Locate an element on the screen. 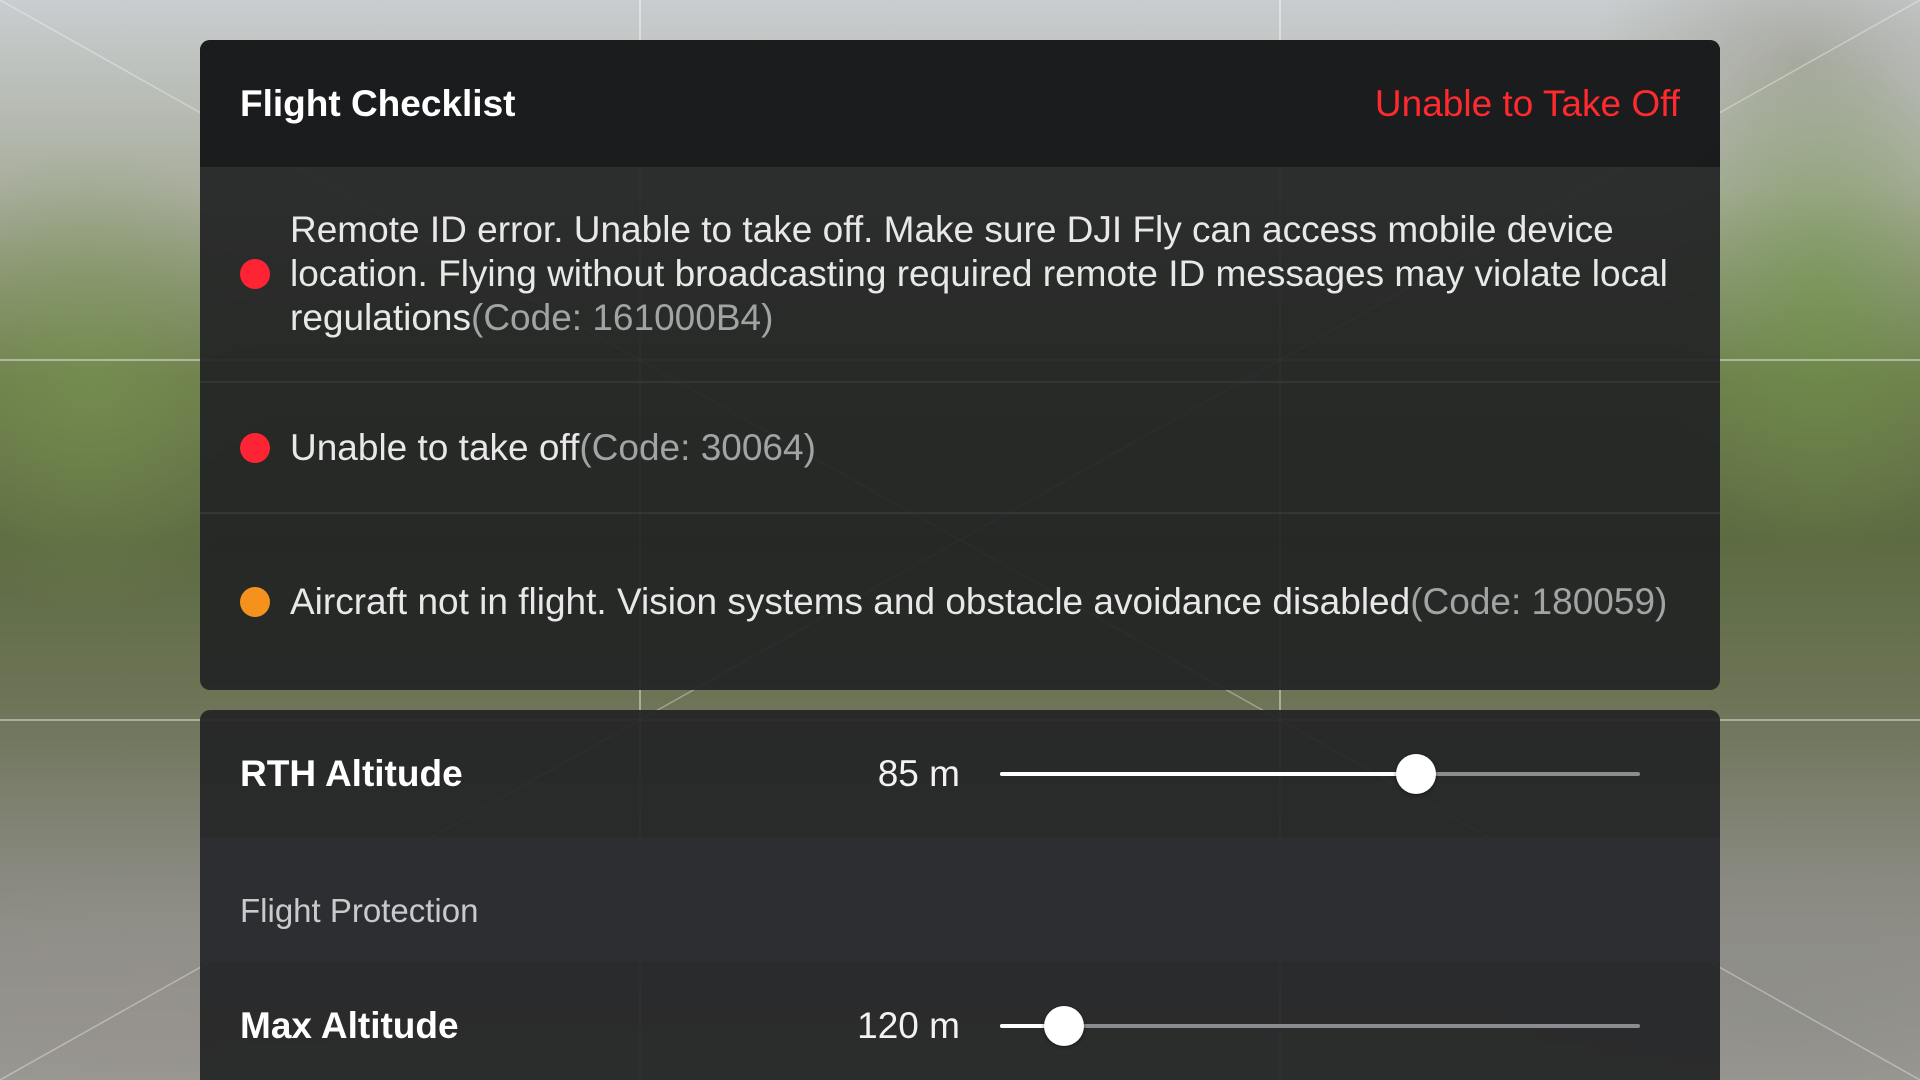 The height and width of the screenshot is (1080, 1920). rth-altitude-row: RTH Altitude 85 m is located at coordinates (960, 773).